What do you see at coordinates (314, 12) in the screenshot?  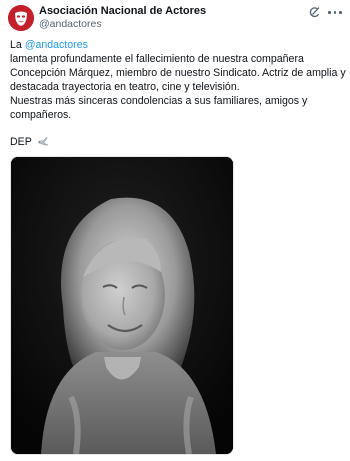 I see `grok-icon` at bounding box center [314, 12].